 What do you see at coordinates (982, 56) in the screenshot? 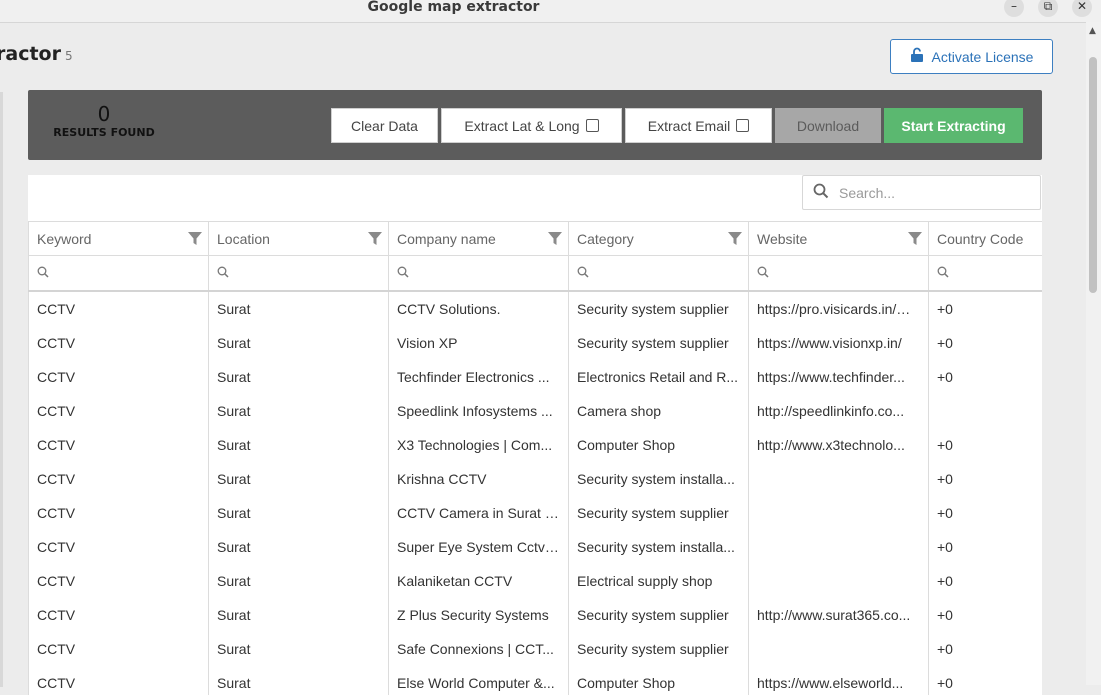
I see `activate-license-label: Activate License` at bounding box center [982, 56].